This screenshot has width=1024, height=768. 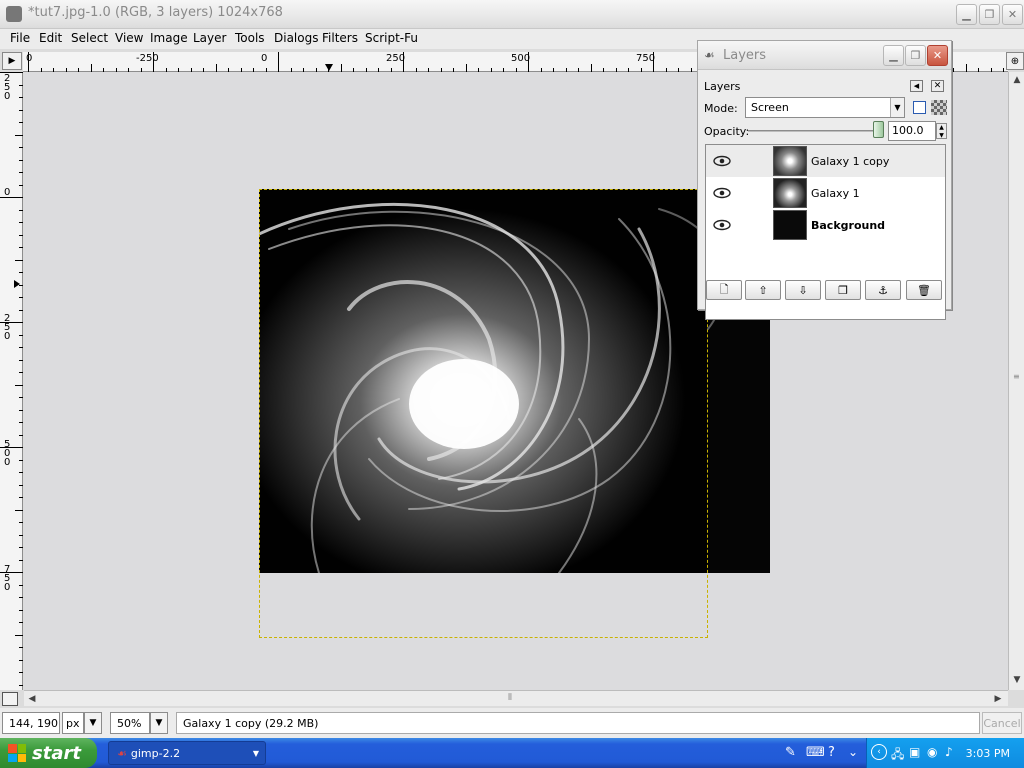 I want to click on network-icon: 🖧, so click(x=897, y=755).